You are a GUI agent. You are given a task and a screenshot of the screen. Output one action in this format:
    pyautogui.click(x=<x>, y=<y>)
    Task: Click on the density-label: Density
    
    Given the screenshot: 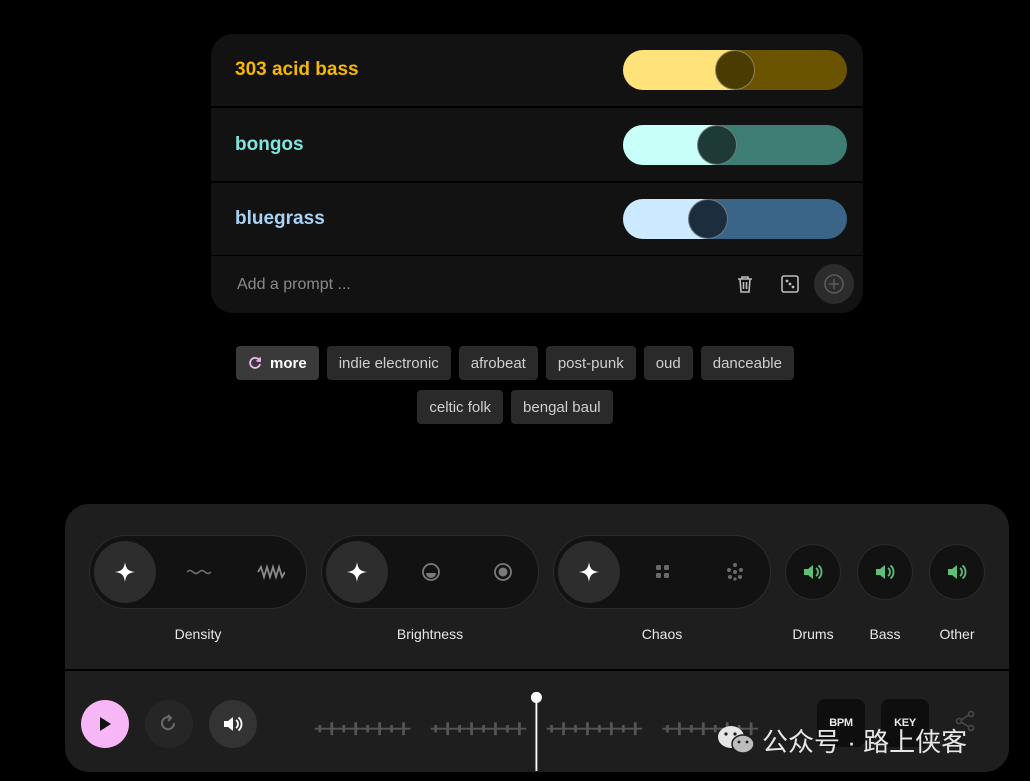 What is the action you would take?
    pyautogui.click(x=198, y=634)
    